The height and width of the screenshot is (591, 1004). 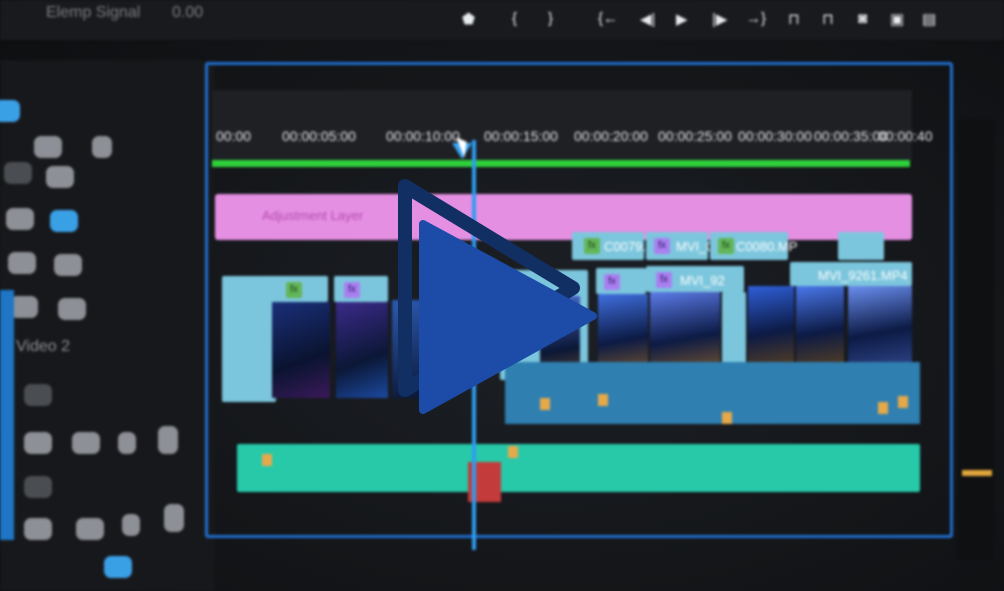 I want to click on play-control-icon: ▶, so click(x=682, y=19).